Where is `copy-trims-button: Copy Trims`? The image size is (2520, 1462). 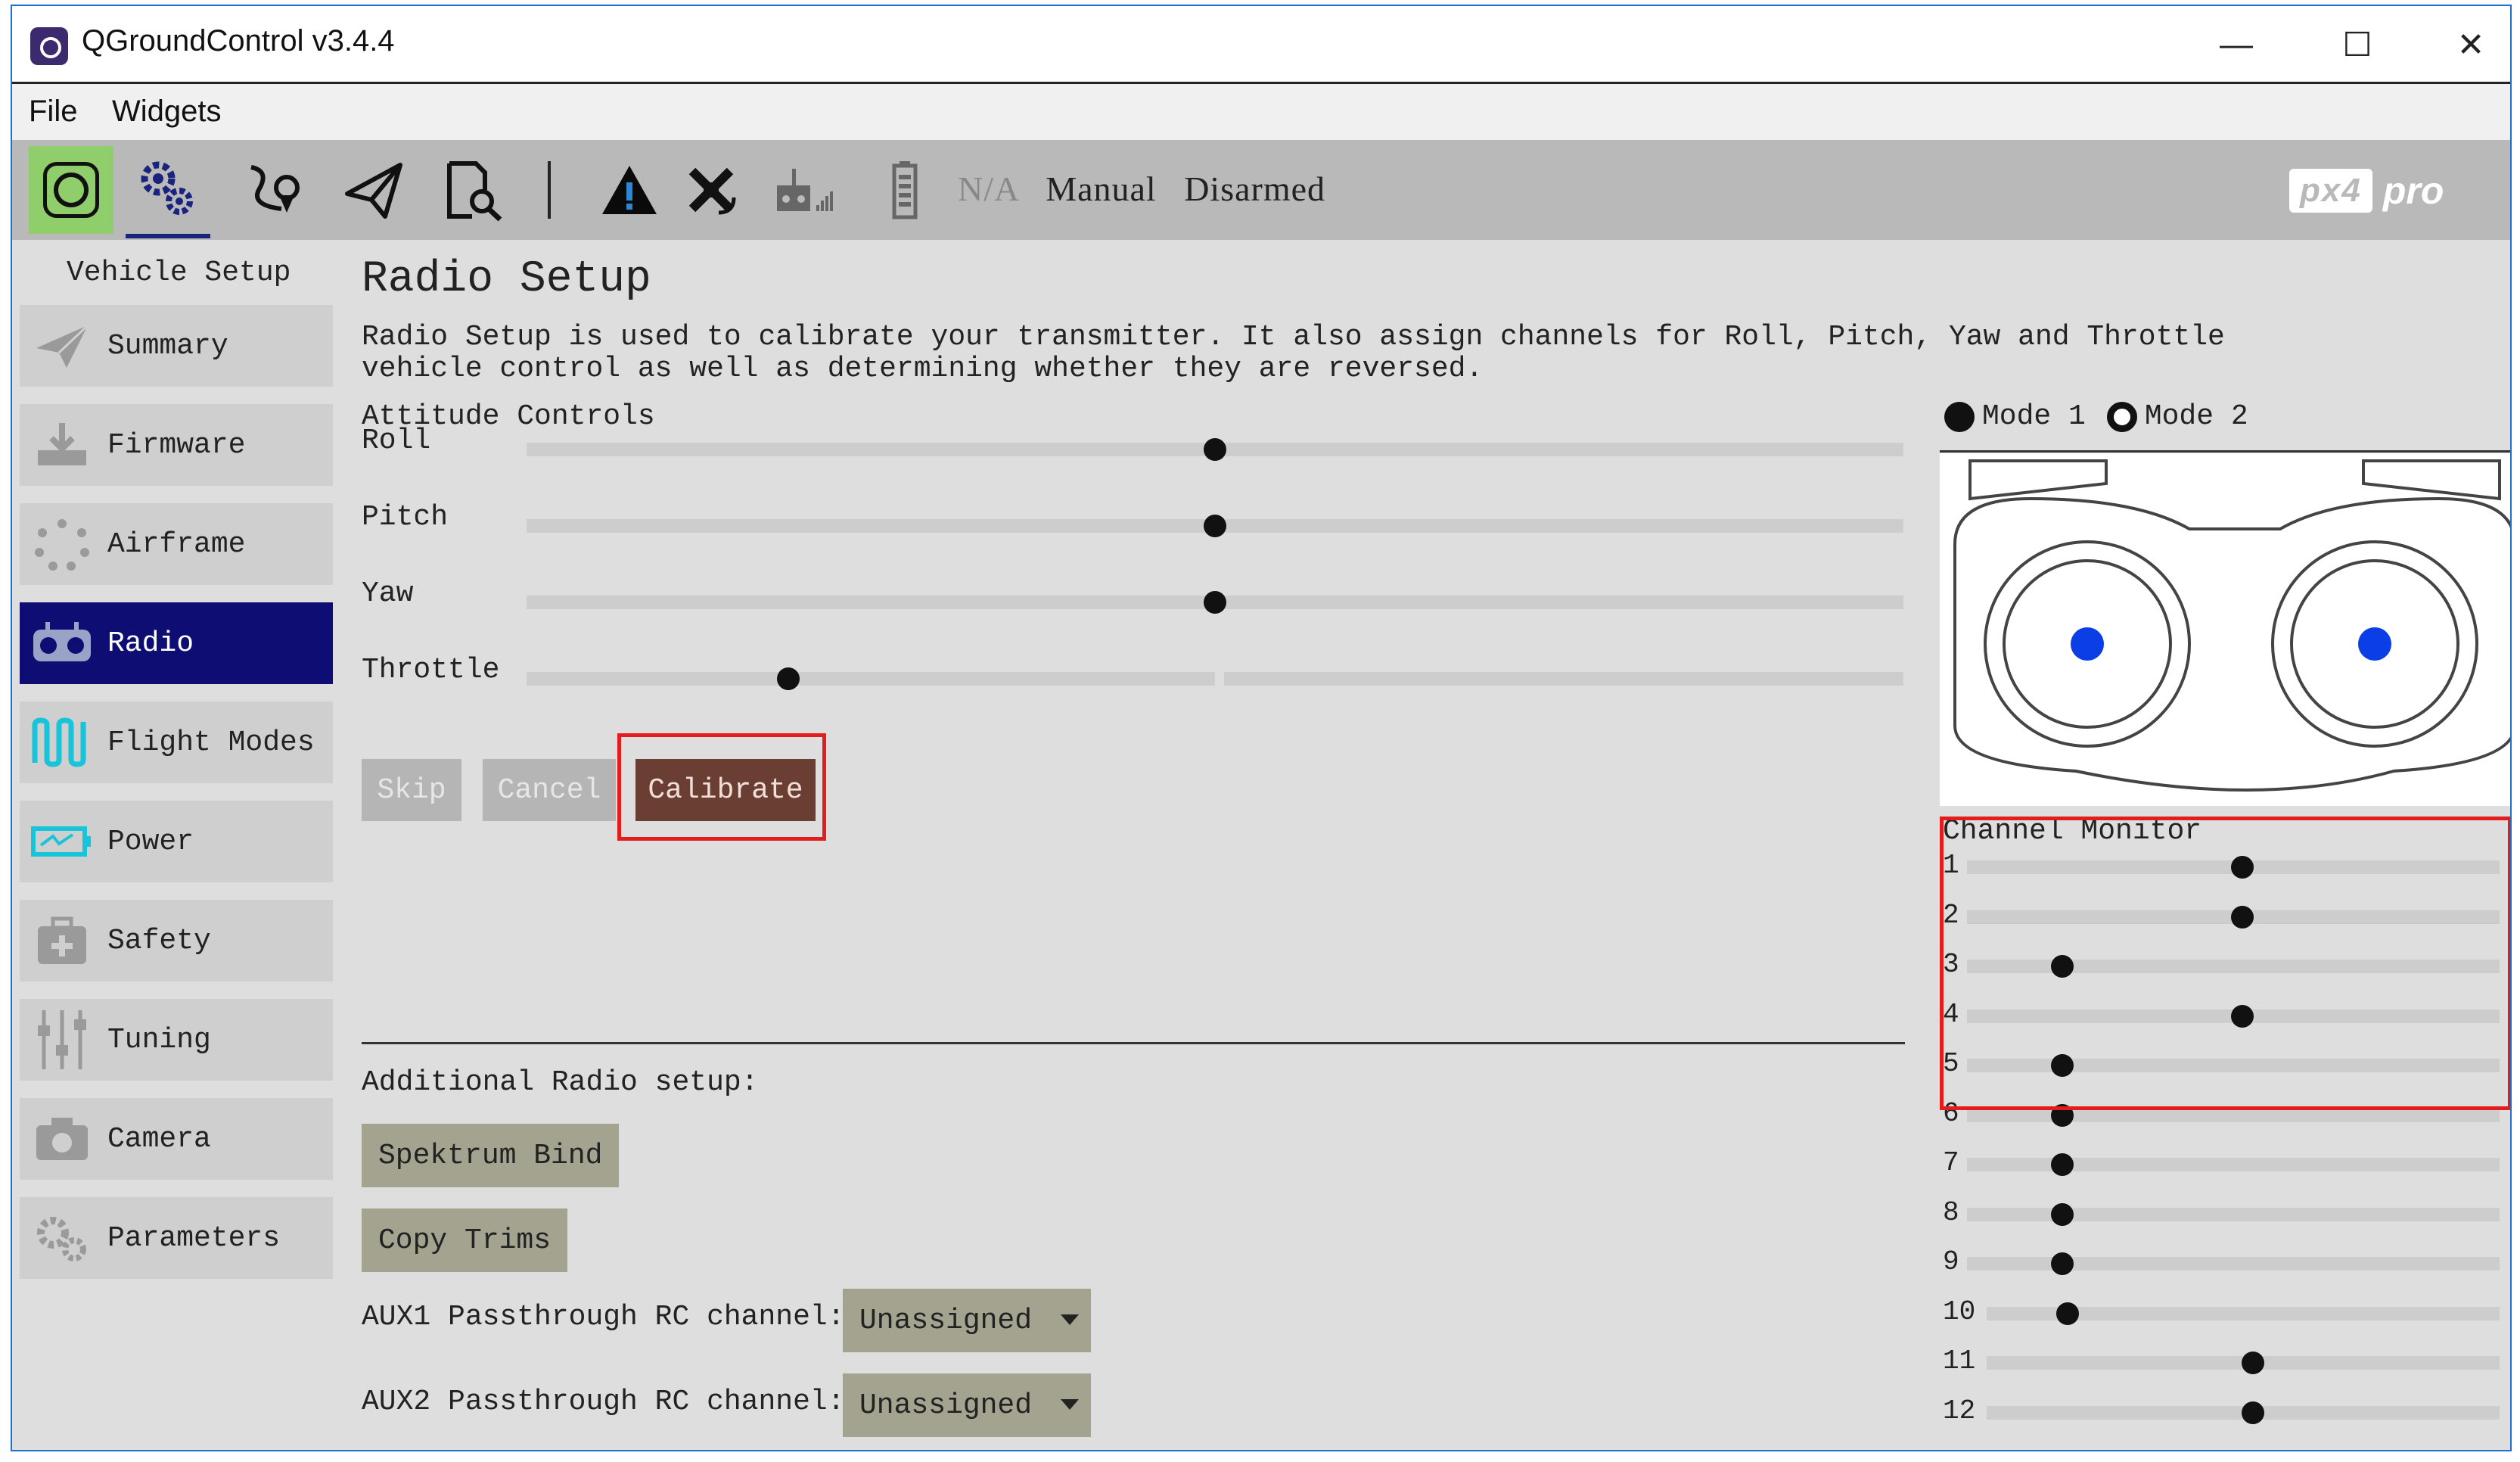 copy-trims-button: Copy Trims is located at coordinates (465, 1240).